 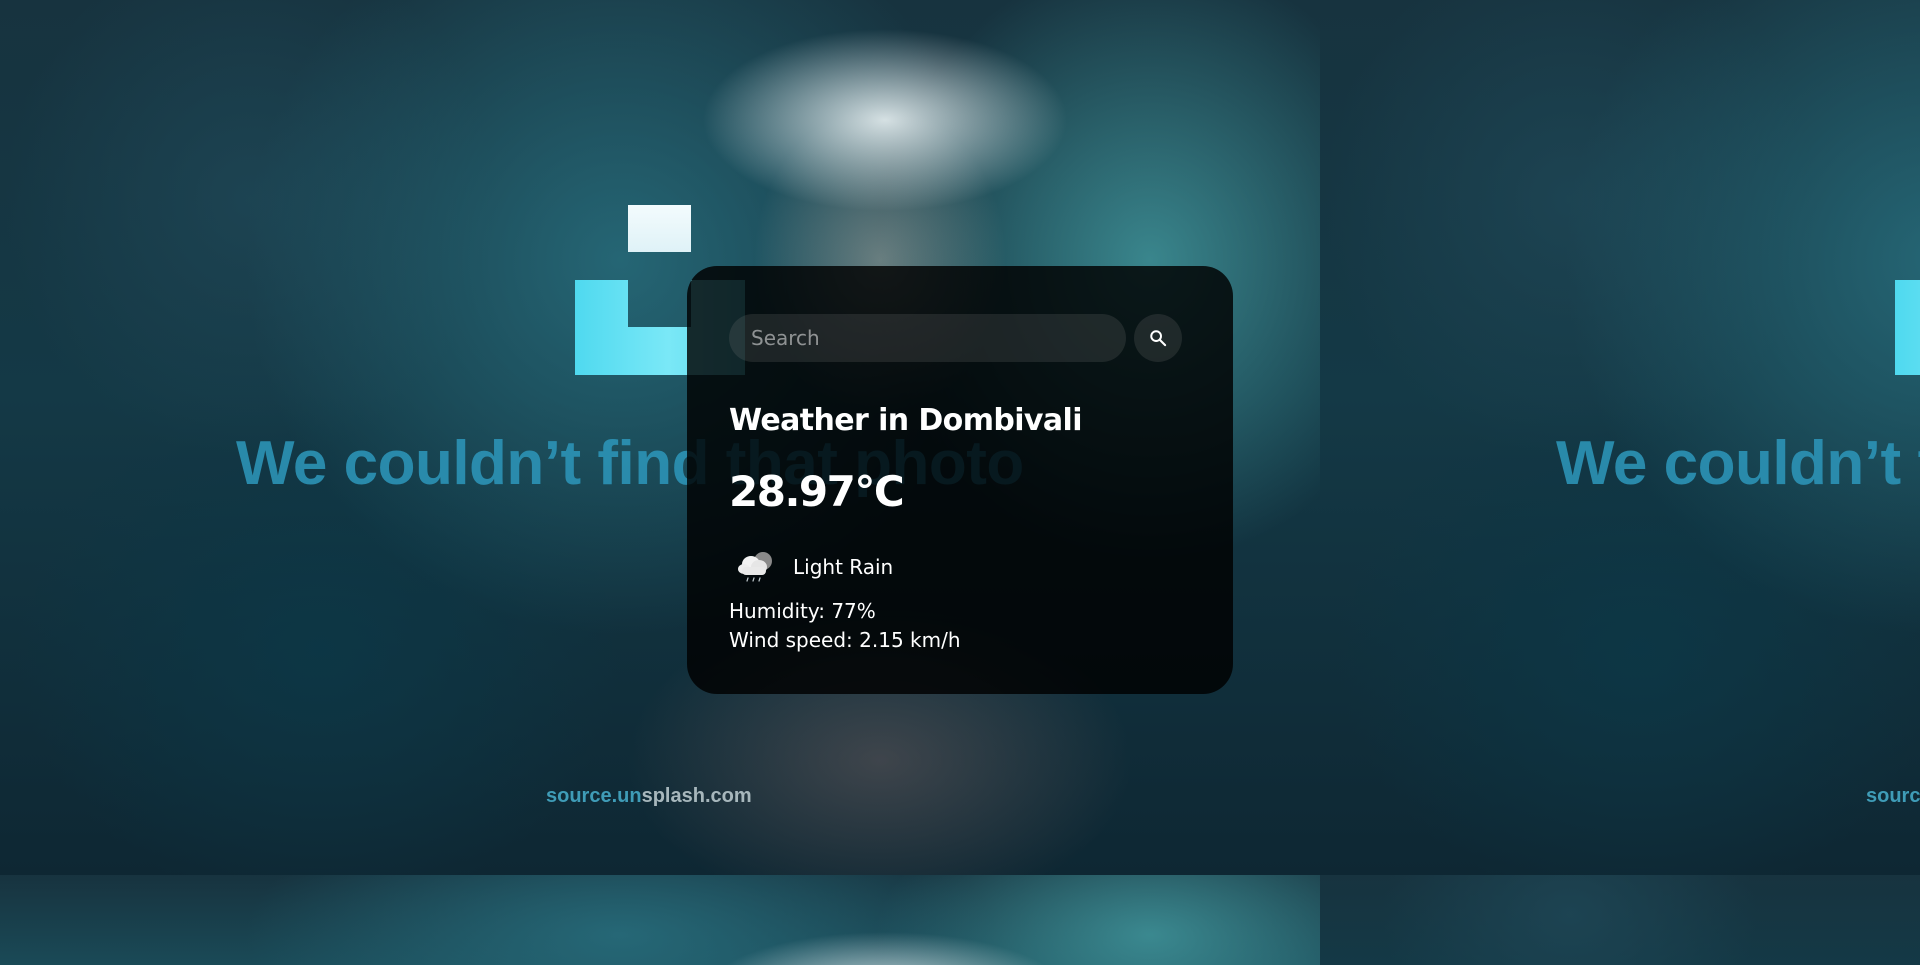 I want to click on temperature: 28.97°C, so click(x=817, y=491).